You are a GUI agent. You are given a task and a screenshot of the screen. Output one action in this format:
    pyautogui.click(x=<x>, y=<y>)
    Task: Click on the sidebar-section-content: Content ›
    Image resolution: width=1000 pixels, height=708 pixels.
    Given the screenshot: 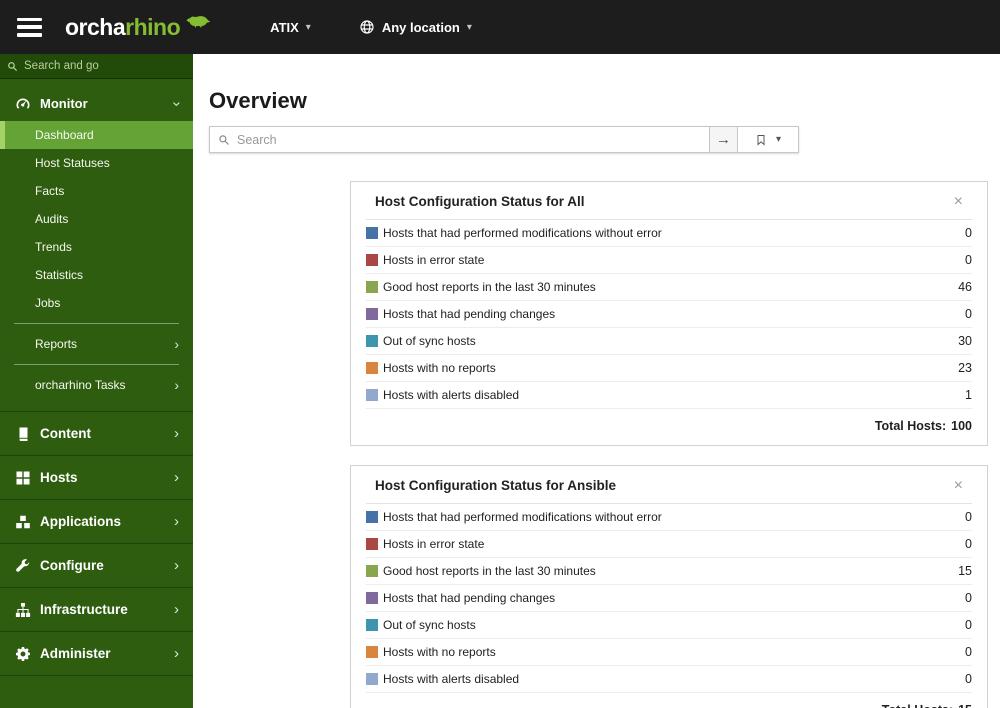 What is the action you would take?
    pyautogui.click(x=96, y=433)
    